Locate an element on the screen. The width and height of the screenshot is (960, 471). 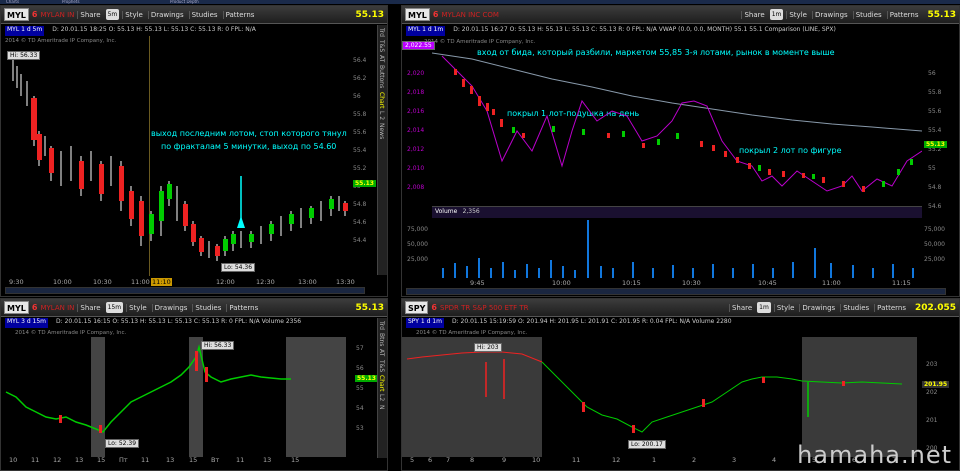
hi-label: Hi: 203 is located at coordinates (488, 347).